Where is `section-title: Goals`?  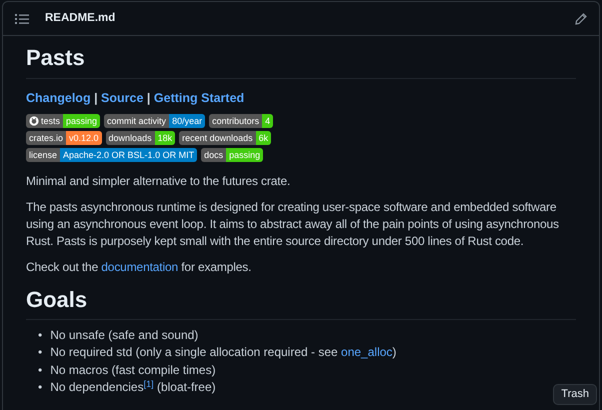
section-title: Goals is located at coordinates (301, 302).